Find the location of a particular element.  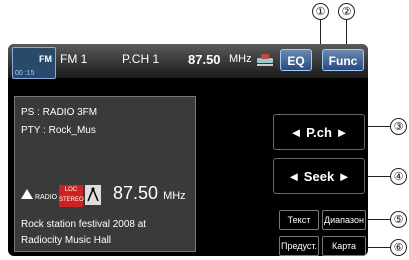

clock: 00 :15 is located at coordinates (25, 73).